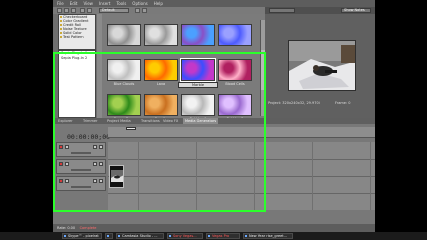 Image resolution: width=427 pixels, height=240 pixels. I want to click on taskbar-item: Skype™ - pixelrat, so click(82, 236).